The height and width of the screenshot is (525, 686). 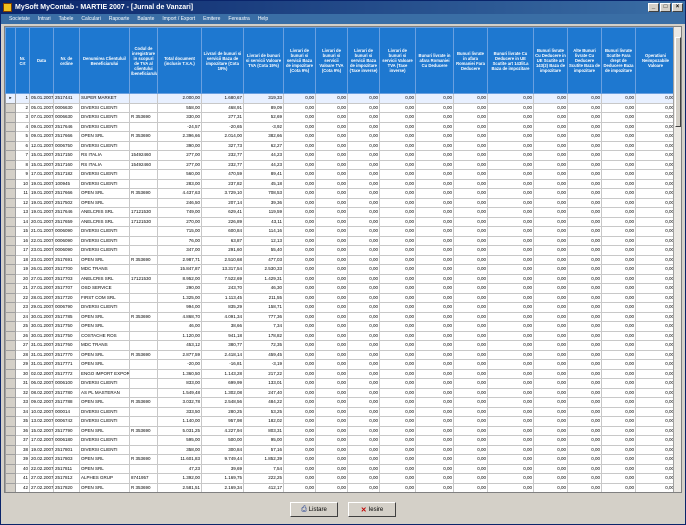 What do you see at coordinates (41, 307) in the screenshot?
I see `table-cell: 29.01.2007` at bounding box center [41, 307].